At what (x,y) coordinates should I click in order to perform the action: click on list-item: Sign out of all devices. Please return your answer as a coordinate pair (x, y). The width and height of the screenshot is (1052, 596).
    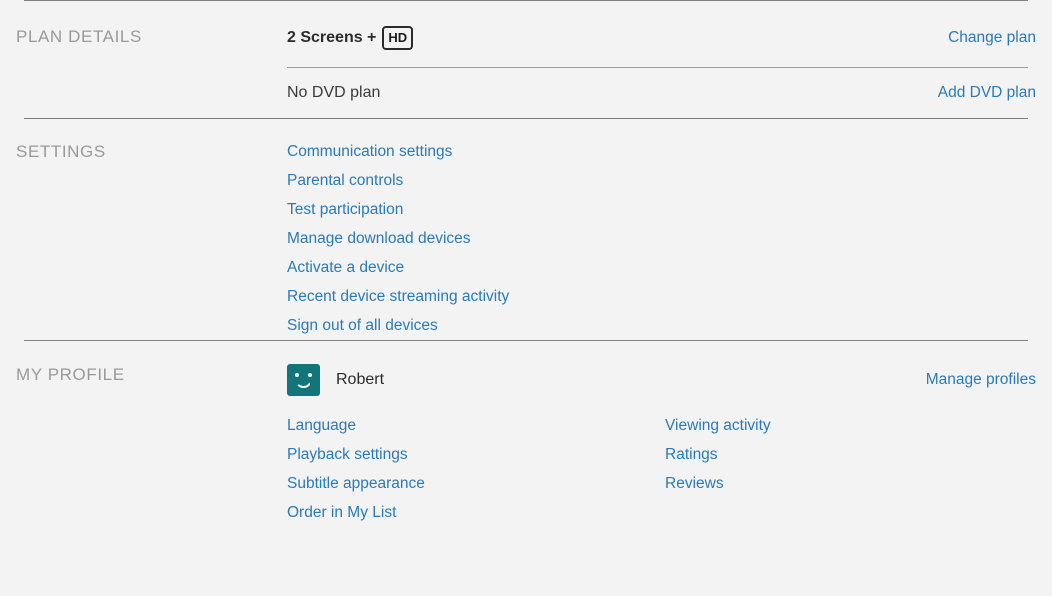
    Looking at the image, I should click on (661, 325).